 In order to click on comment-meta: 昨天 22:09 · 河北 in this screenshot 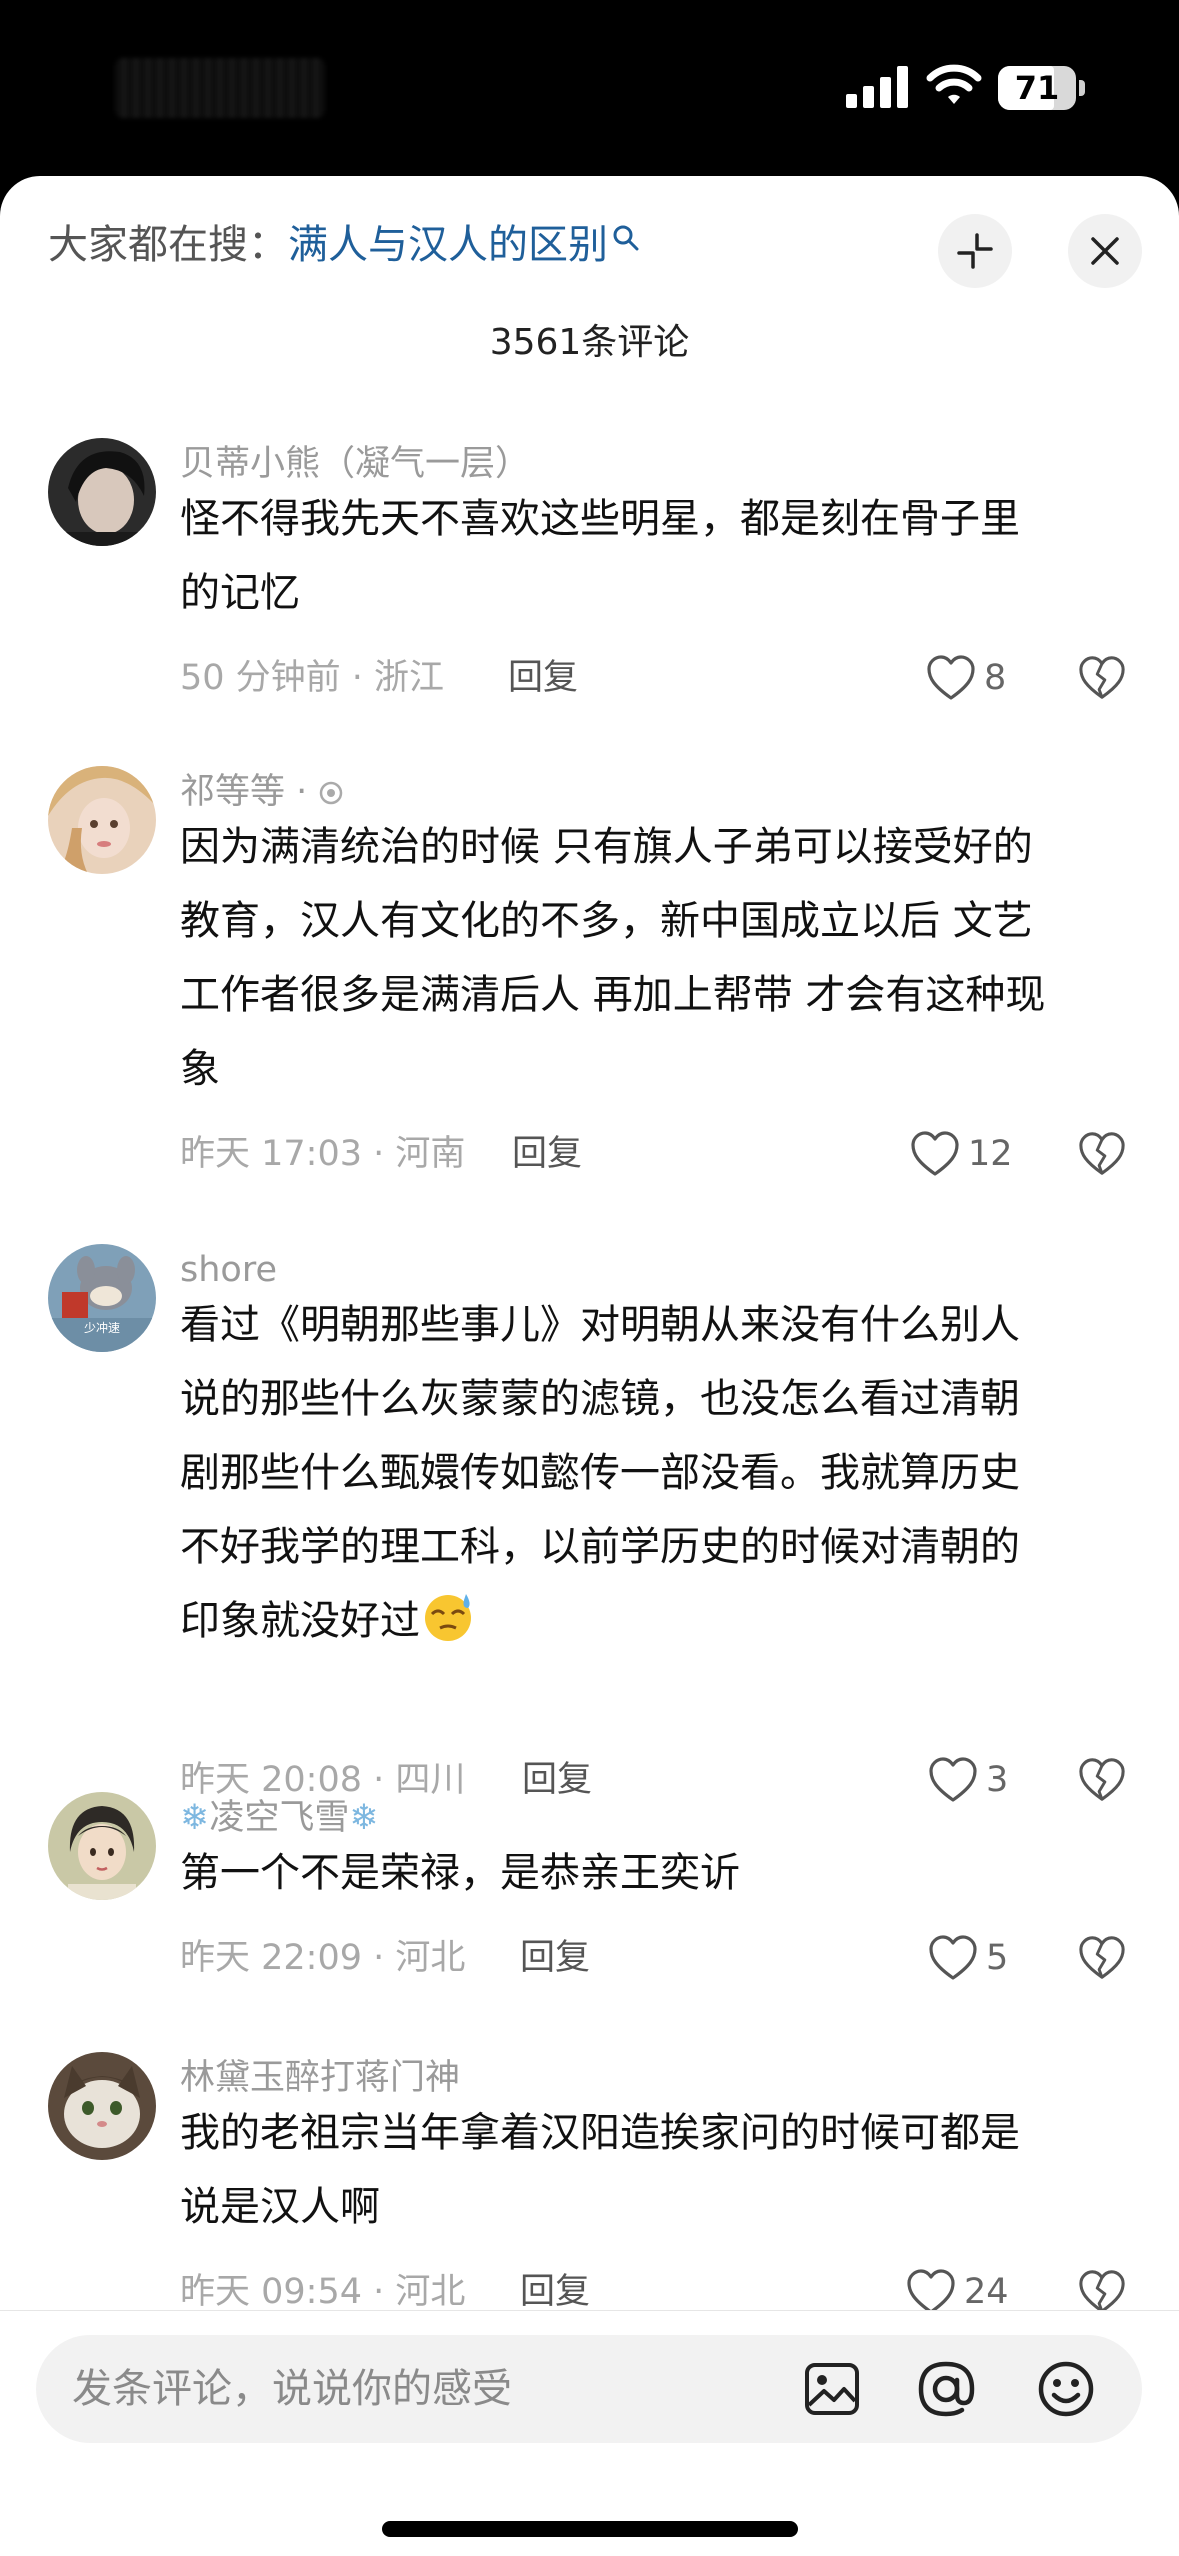, I will do `click(323, 1958)`.